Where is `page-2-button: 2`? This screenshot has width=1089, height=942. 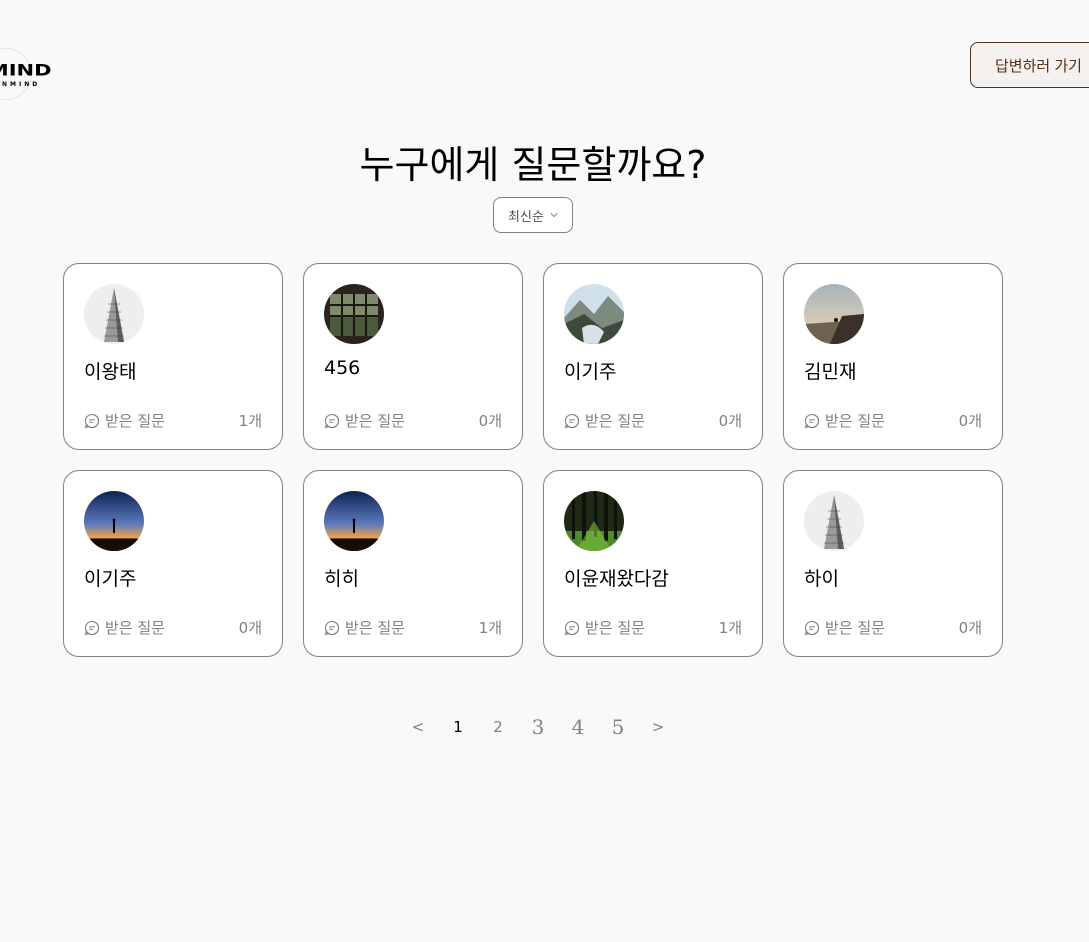 page-2-button: 2 is located at coordinates (498, 727).